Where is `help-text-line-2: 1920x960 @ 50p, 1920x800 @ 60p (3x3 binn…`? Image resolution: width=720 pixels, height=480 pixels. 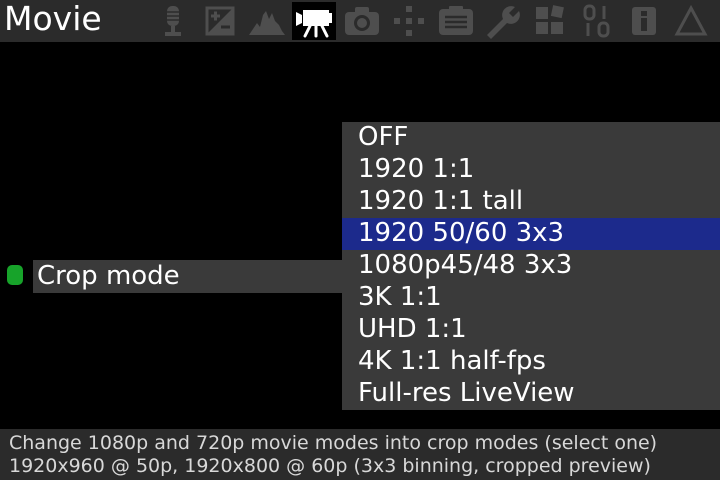 help-text-line-2: 1920x960 @ 50p, 1920x800 @ 60p (3x3 binn… is located at coordinates (330, 466).